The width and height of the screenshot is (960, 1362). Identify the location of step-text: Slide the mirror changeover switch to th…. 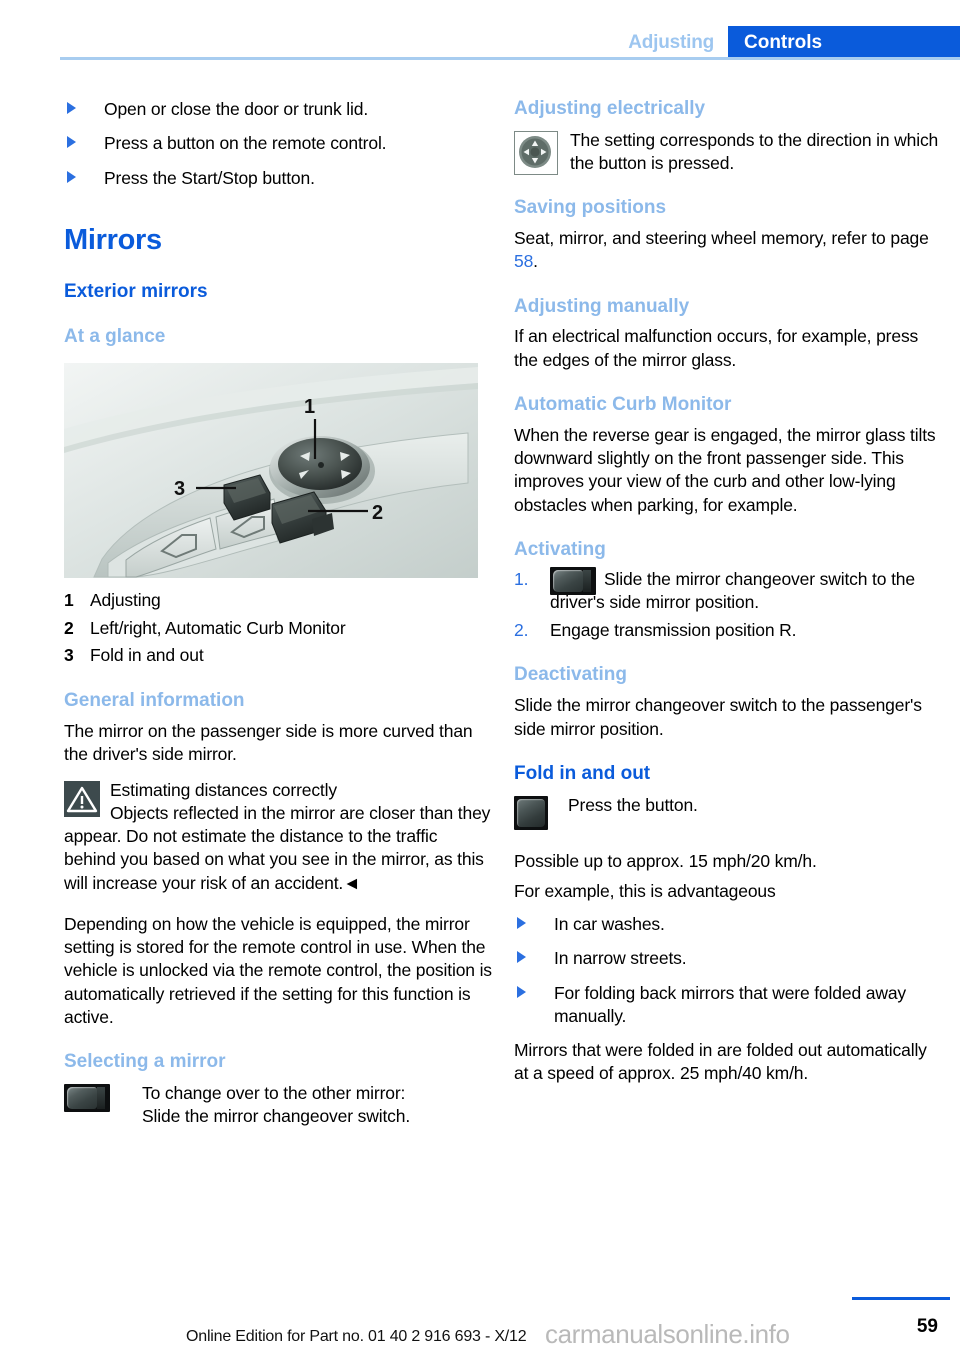
(732, 590).